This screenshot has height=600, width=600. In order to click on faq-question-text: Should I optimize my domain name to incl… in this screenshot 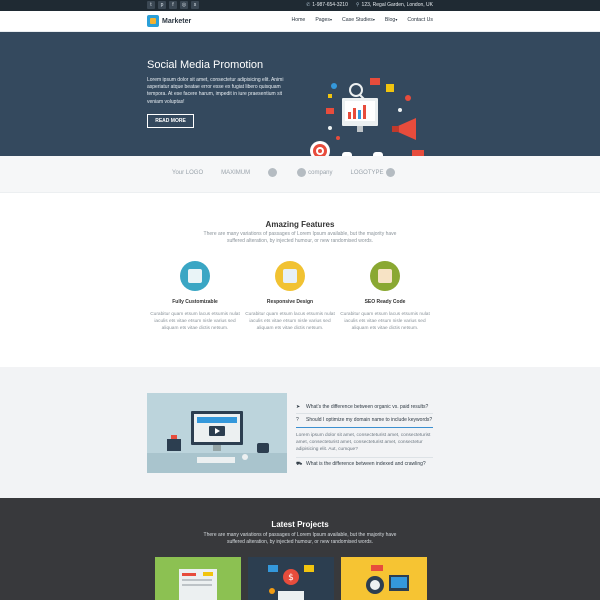, I will do `click(369, 420)`.